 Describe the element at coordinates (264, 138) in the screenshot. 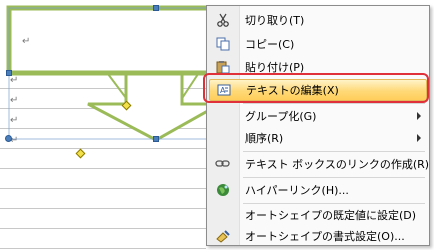

I see `menu-item-label: 順序(R)` at that location.